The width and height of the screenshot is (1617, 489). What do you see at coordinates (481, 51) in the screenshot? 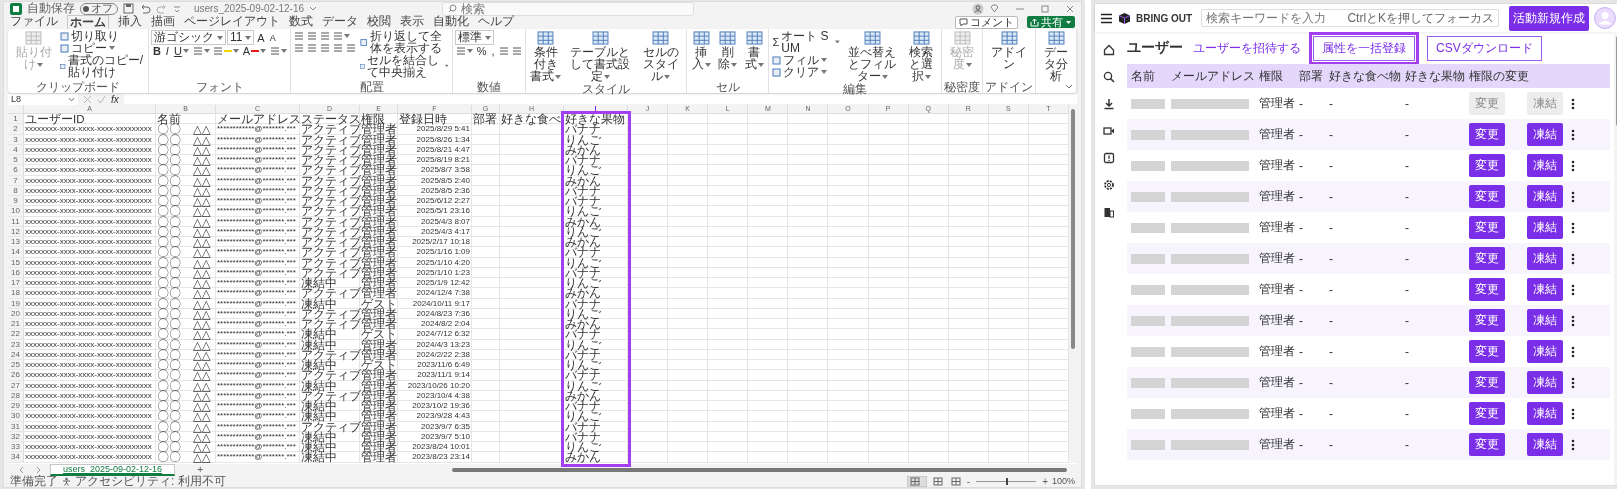
I see `format-button: %` at bounding box center [481, 51].